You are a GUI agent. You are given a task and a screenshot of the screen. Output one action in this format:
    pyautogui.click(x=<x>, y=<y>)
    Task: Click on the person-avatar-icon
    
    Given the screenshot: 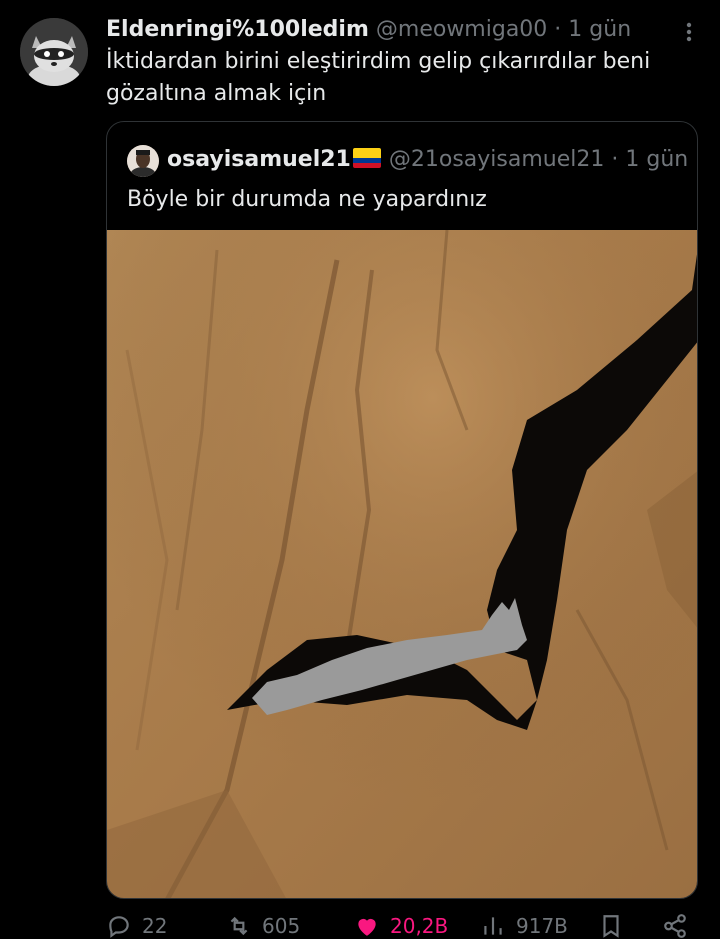 What is the action you would take?
    pyautogui.click(x=143, y=161)
    